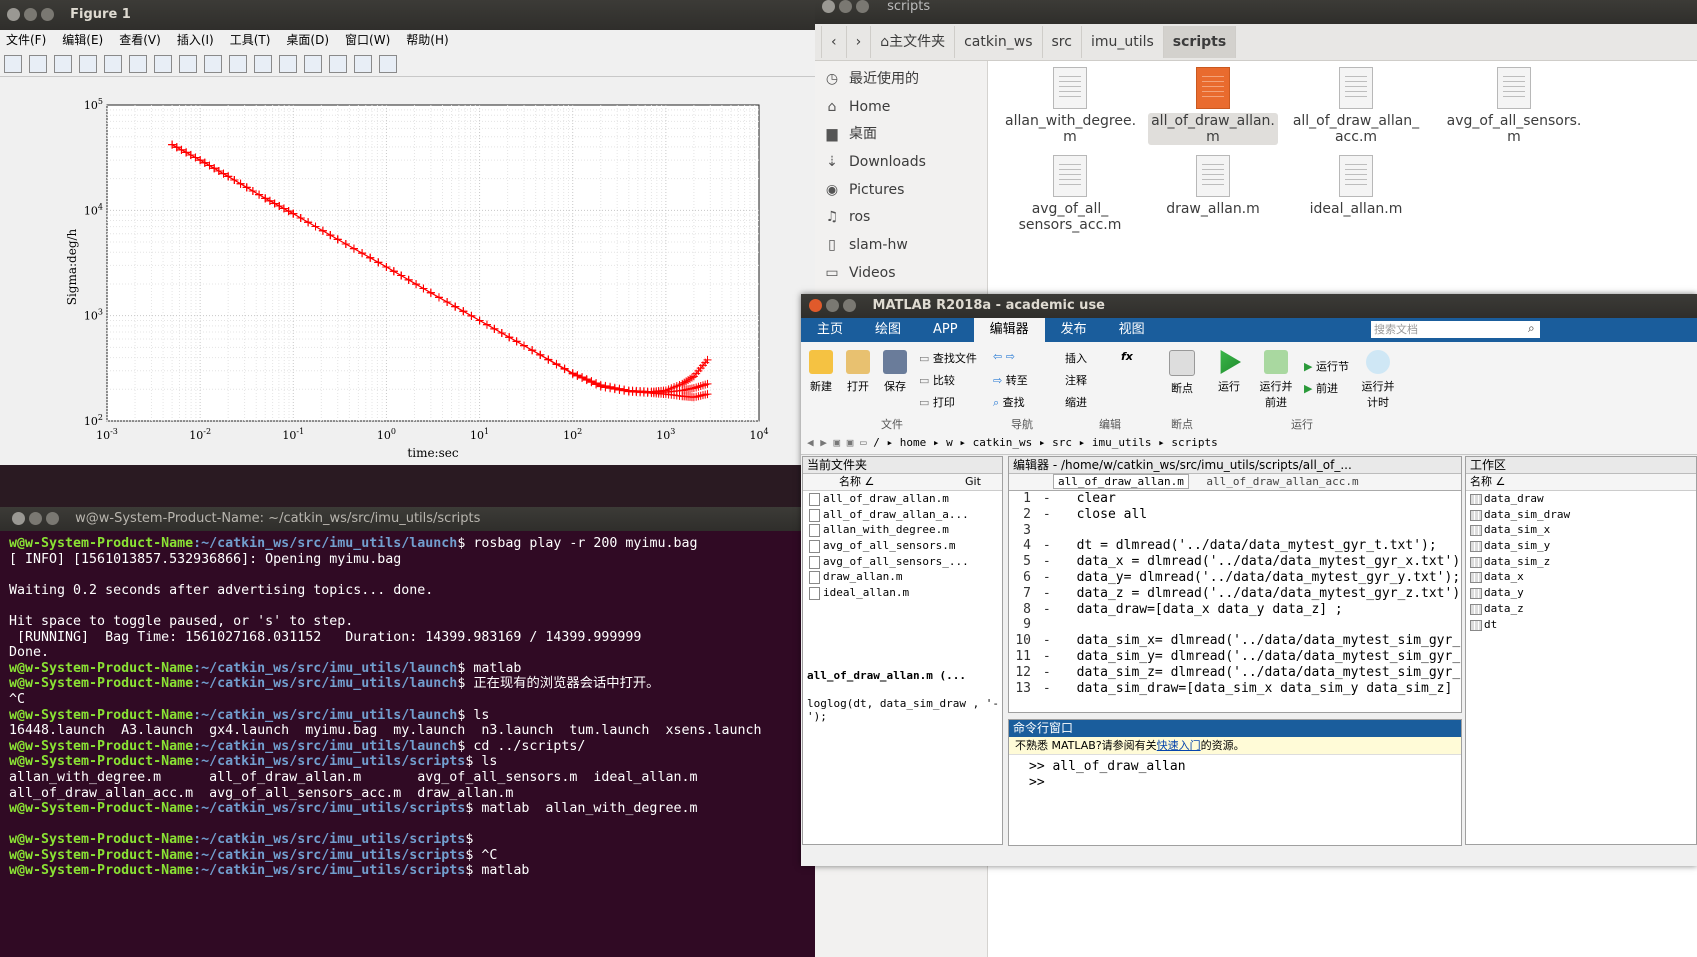 This screenshot has height=957, width=1697. What do you see at coordinates (82, 40) in the screenshot?
I see `menu-edit: 编辑(E)` at bounding box center [82, 40].